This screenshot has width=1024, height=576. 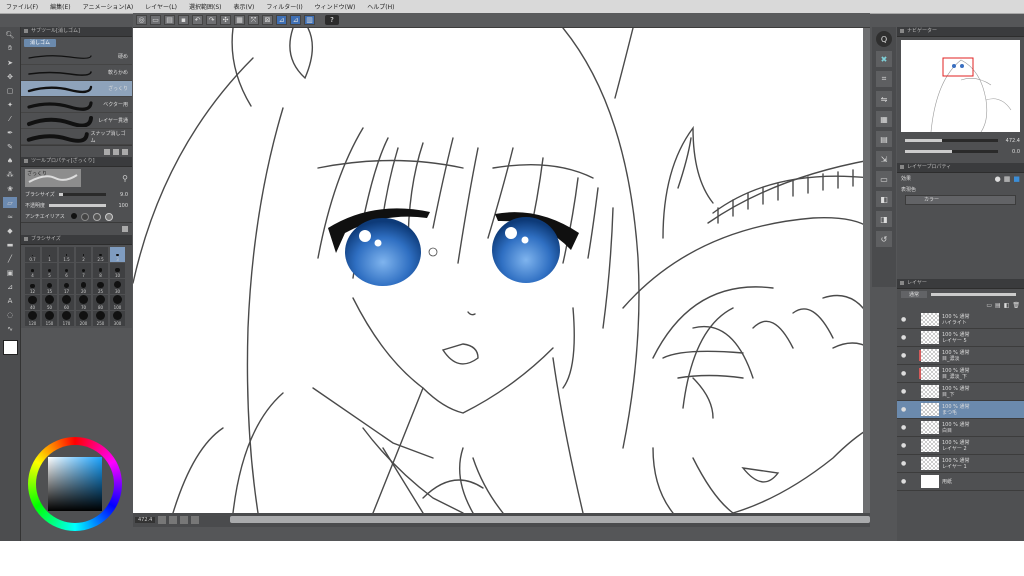 What do you see at coordinates (32, 302) in the screenshot?
I see `brush-size-cell: 40` at bounding box center [32, 302].